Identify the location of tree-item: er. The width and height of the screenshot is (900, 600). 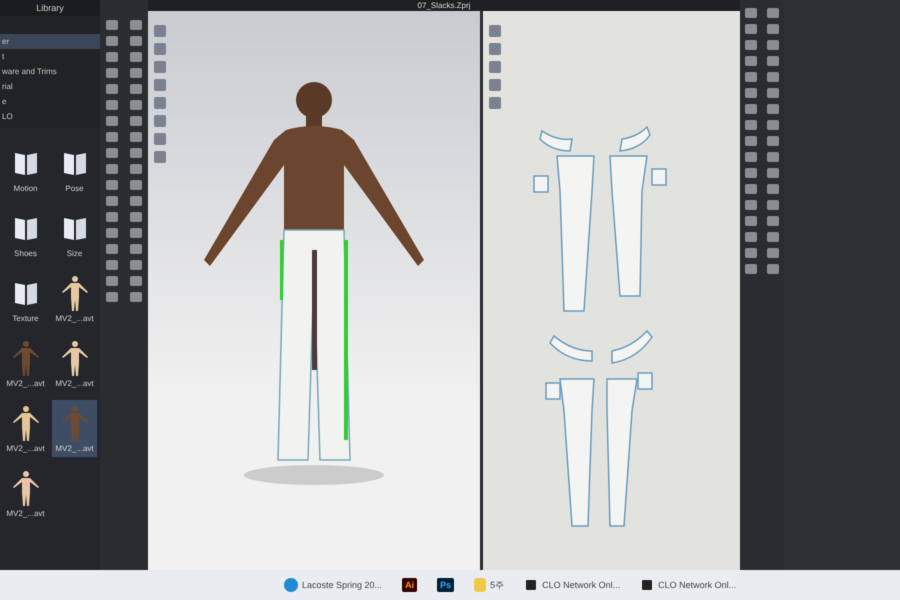
(50, 41).